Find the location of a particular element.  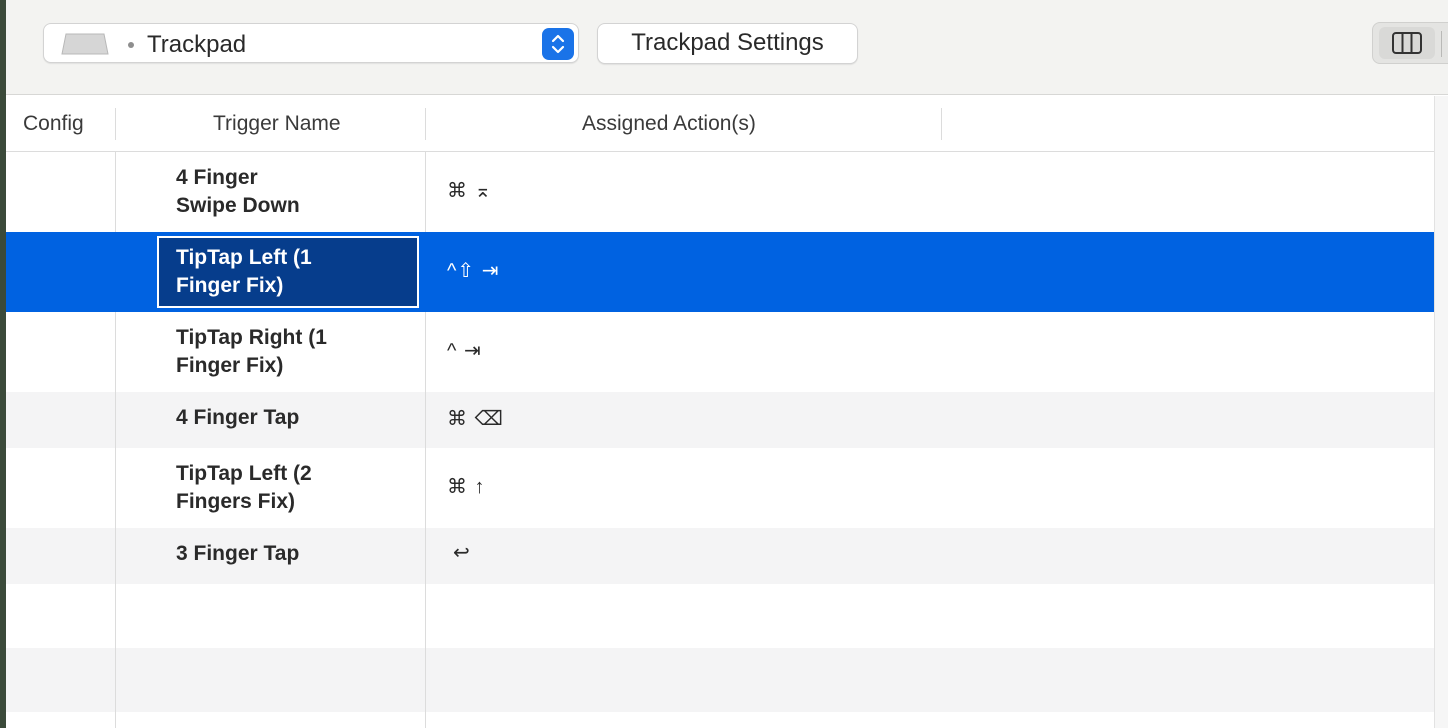

trigger-name-line: 4 Finger Tap is located at coordinates (238, 417).